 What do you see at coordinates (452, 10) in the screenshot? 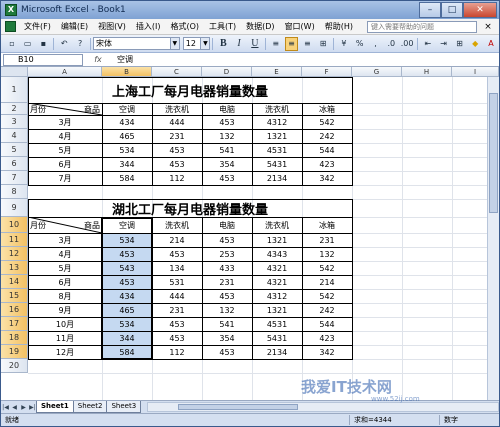
I see `maximize-button: □` at bounding box center [452, 10].